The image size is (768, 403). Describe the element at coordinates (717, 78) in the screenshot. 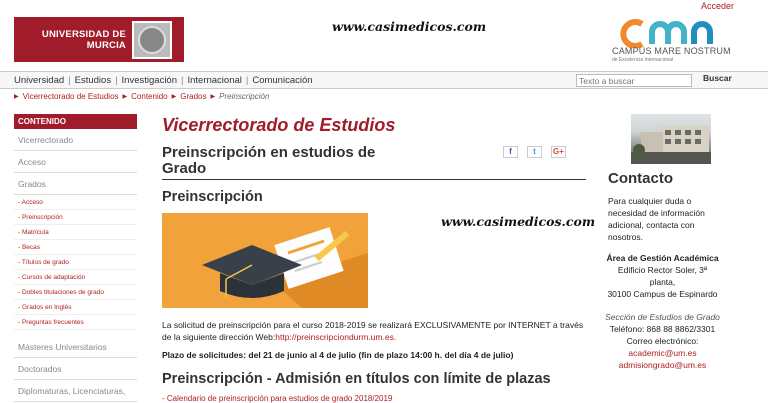

I see `search-button: Buscar` at that location.